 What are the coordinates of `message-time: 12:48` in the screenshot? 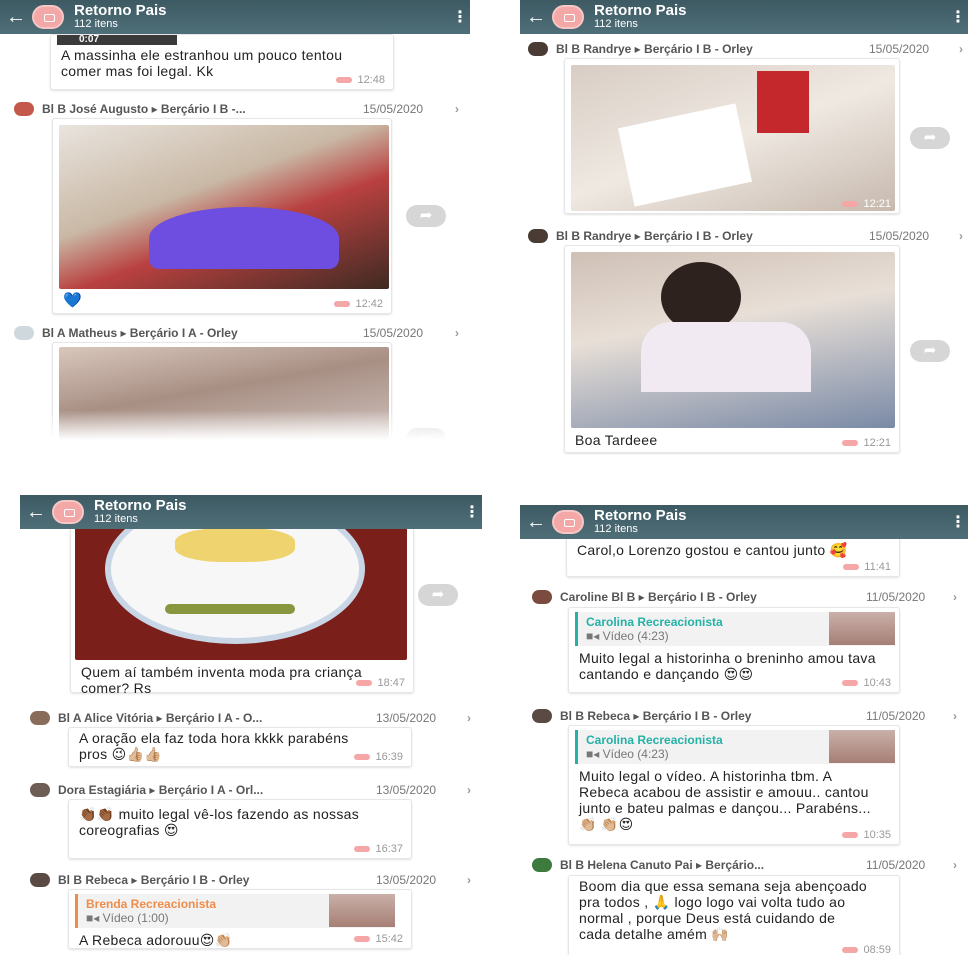 It's located at (360, 80).